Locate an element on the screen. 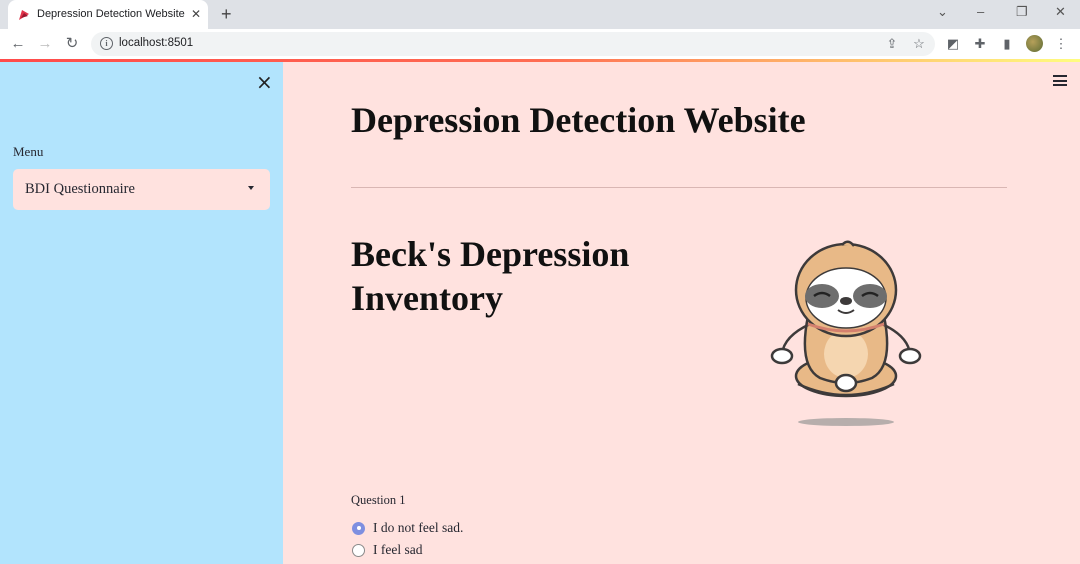 The height and width of the screenshot is (564, 1080). profile-avatar is located at coordinates (1034, 43).